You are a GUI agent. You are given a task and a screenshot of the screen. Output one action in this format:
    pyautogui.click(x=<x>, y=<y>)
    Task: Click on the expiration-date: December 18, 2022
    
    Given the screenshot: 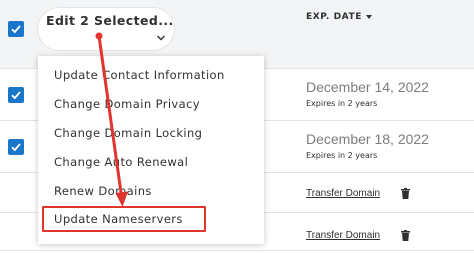 What is the action you would take?
    pyautogui.click(x=367, y=139)
    